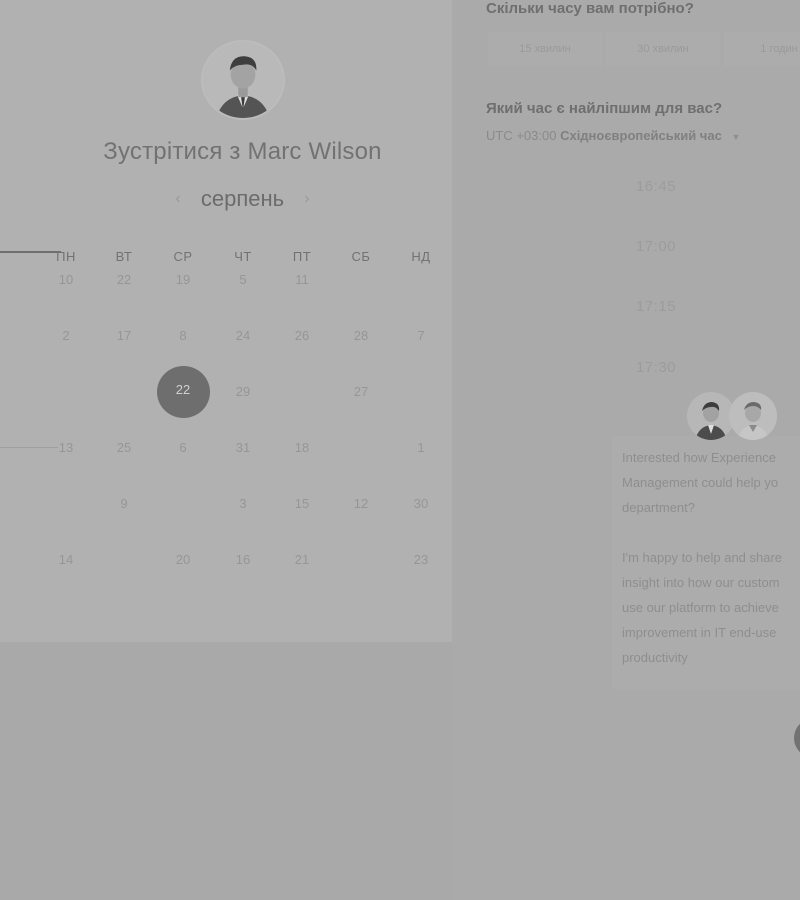 The image size is (800, 900). I want to click on calendar-day: 30, so click(421, 506).